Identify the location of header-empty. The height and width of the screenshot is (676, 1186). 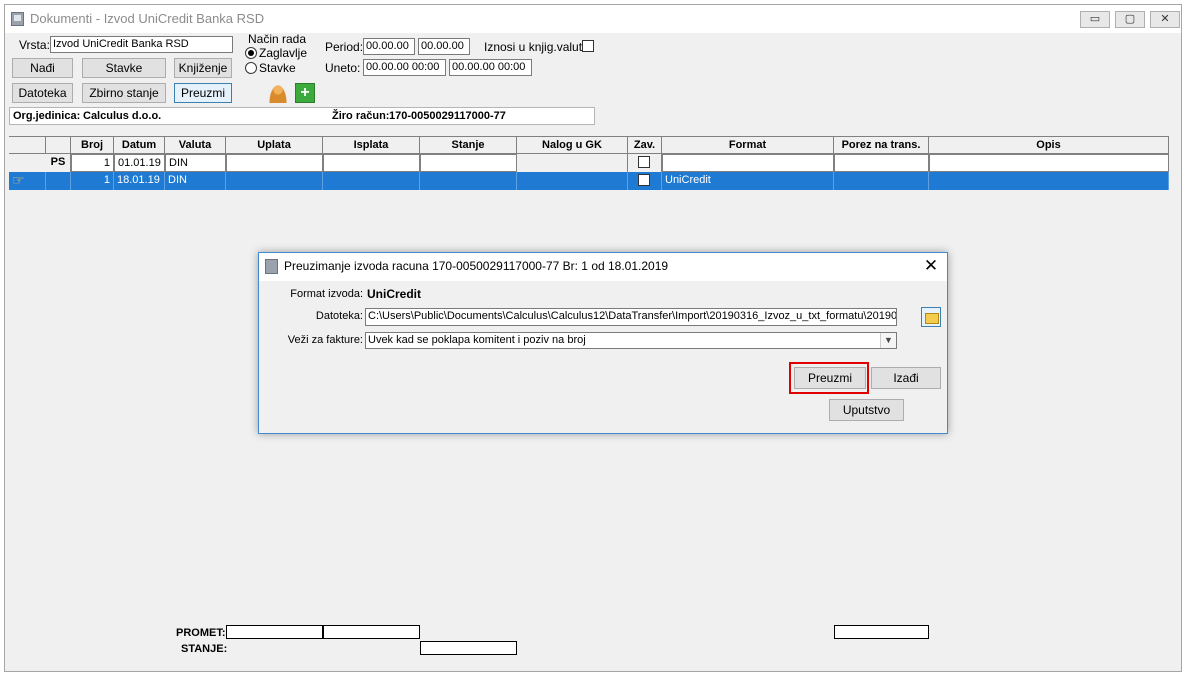
(58, 145).